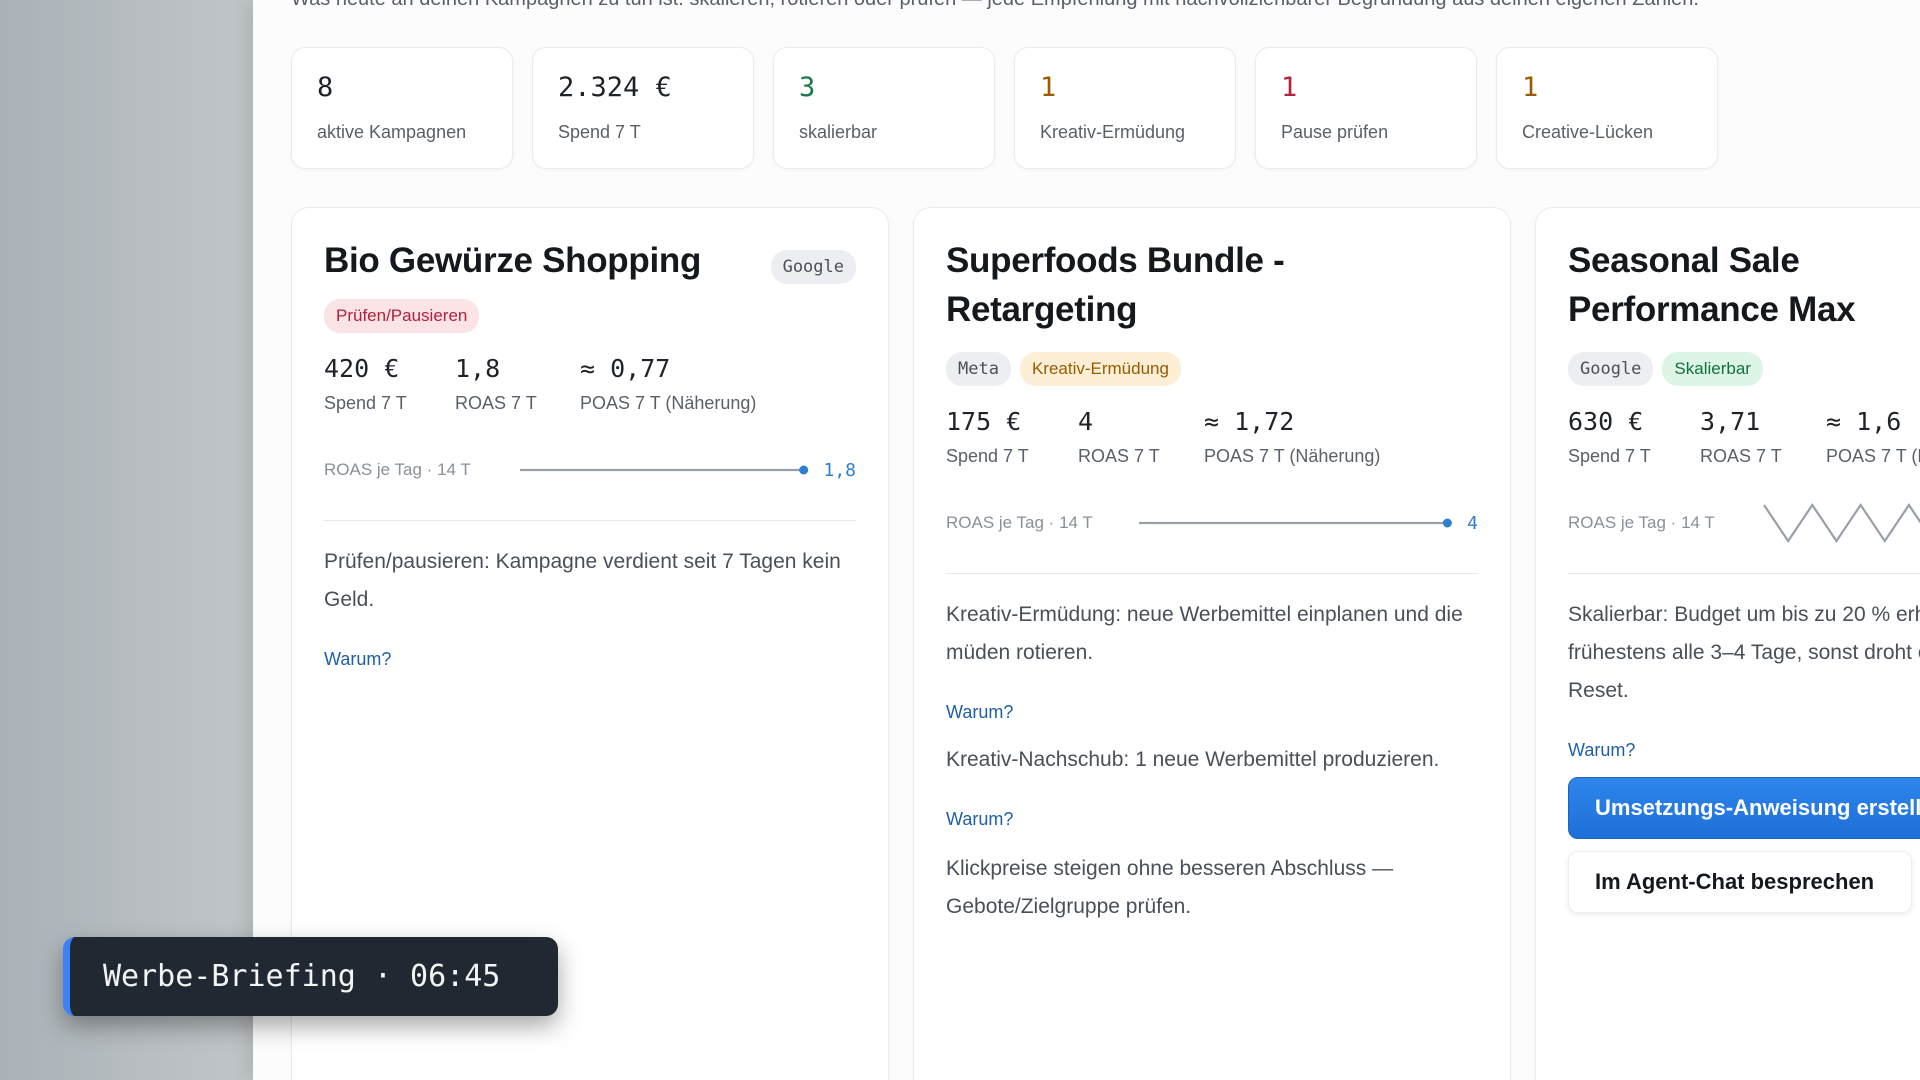 The image size is (1920, 1080). Describe the element at coordinates (1712, 369) in the screenshot. I see `status-badge: Skalierbar` at that location.